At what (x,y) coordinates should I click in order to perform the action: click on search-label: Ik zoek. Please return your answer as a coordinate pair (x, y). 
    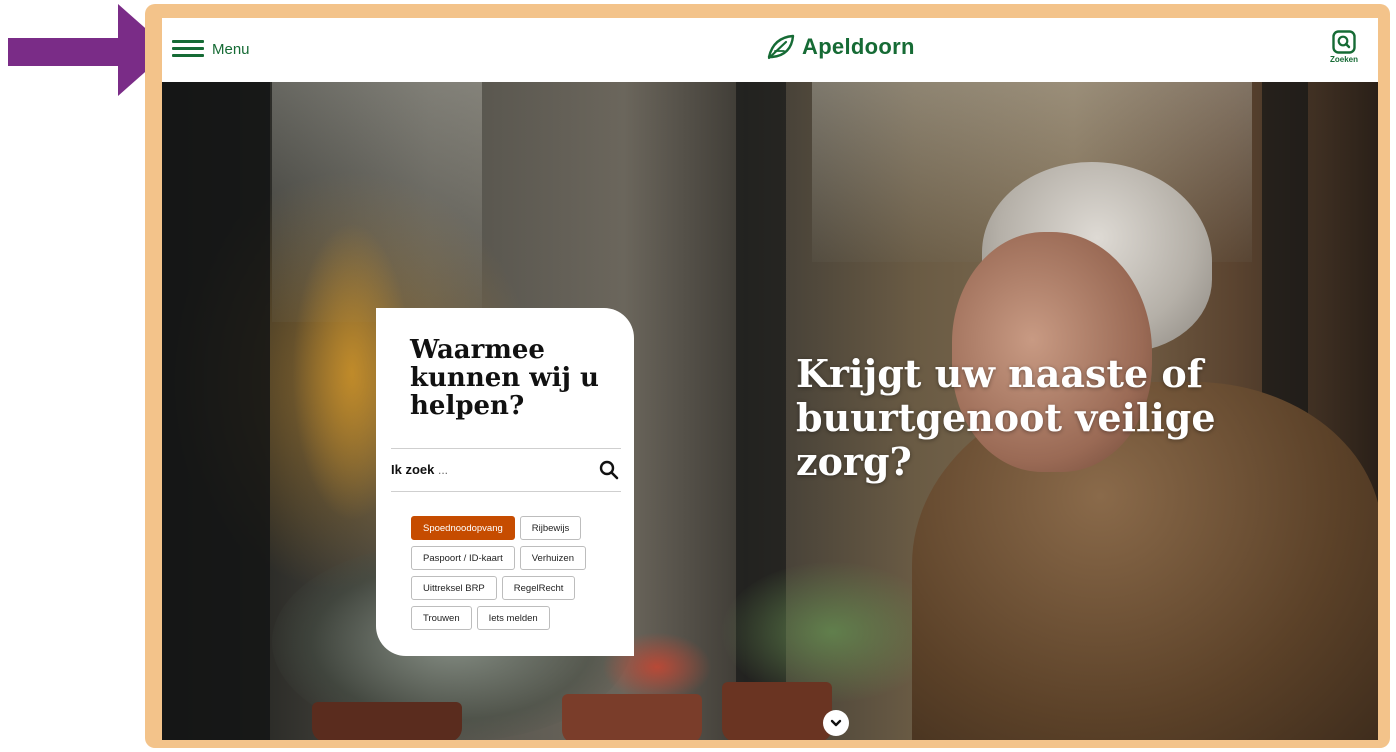
    Looking at the image, I should click on (413, 469).